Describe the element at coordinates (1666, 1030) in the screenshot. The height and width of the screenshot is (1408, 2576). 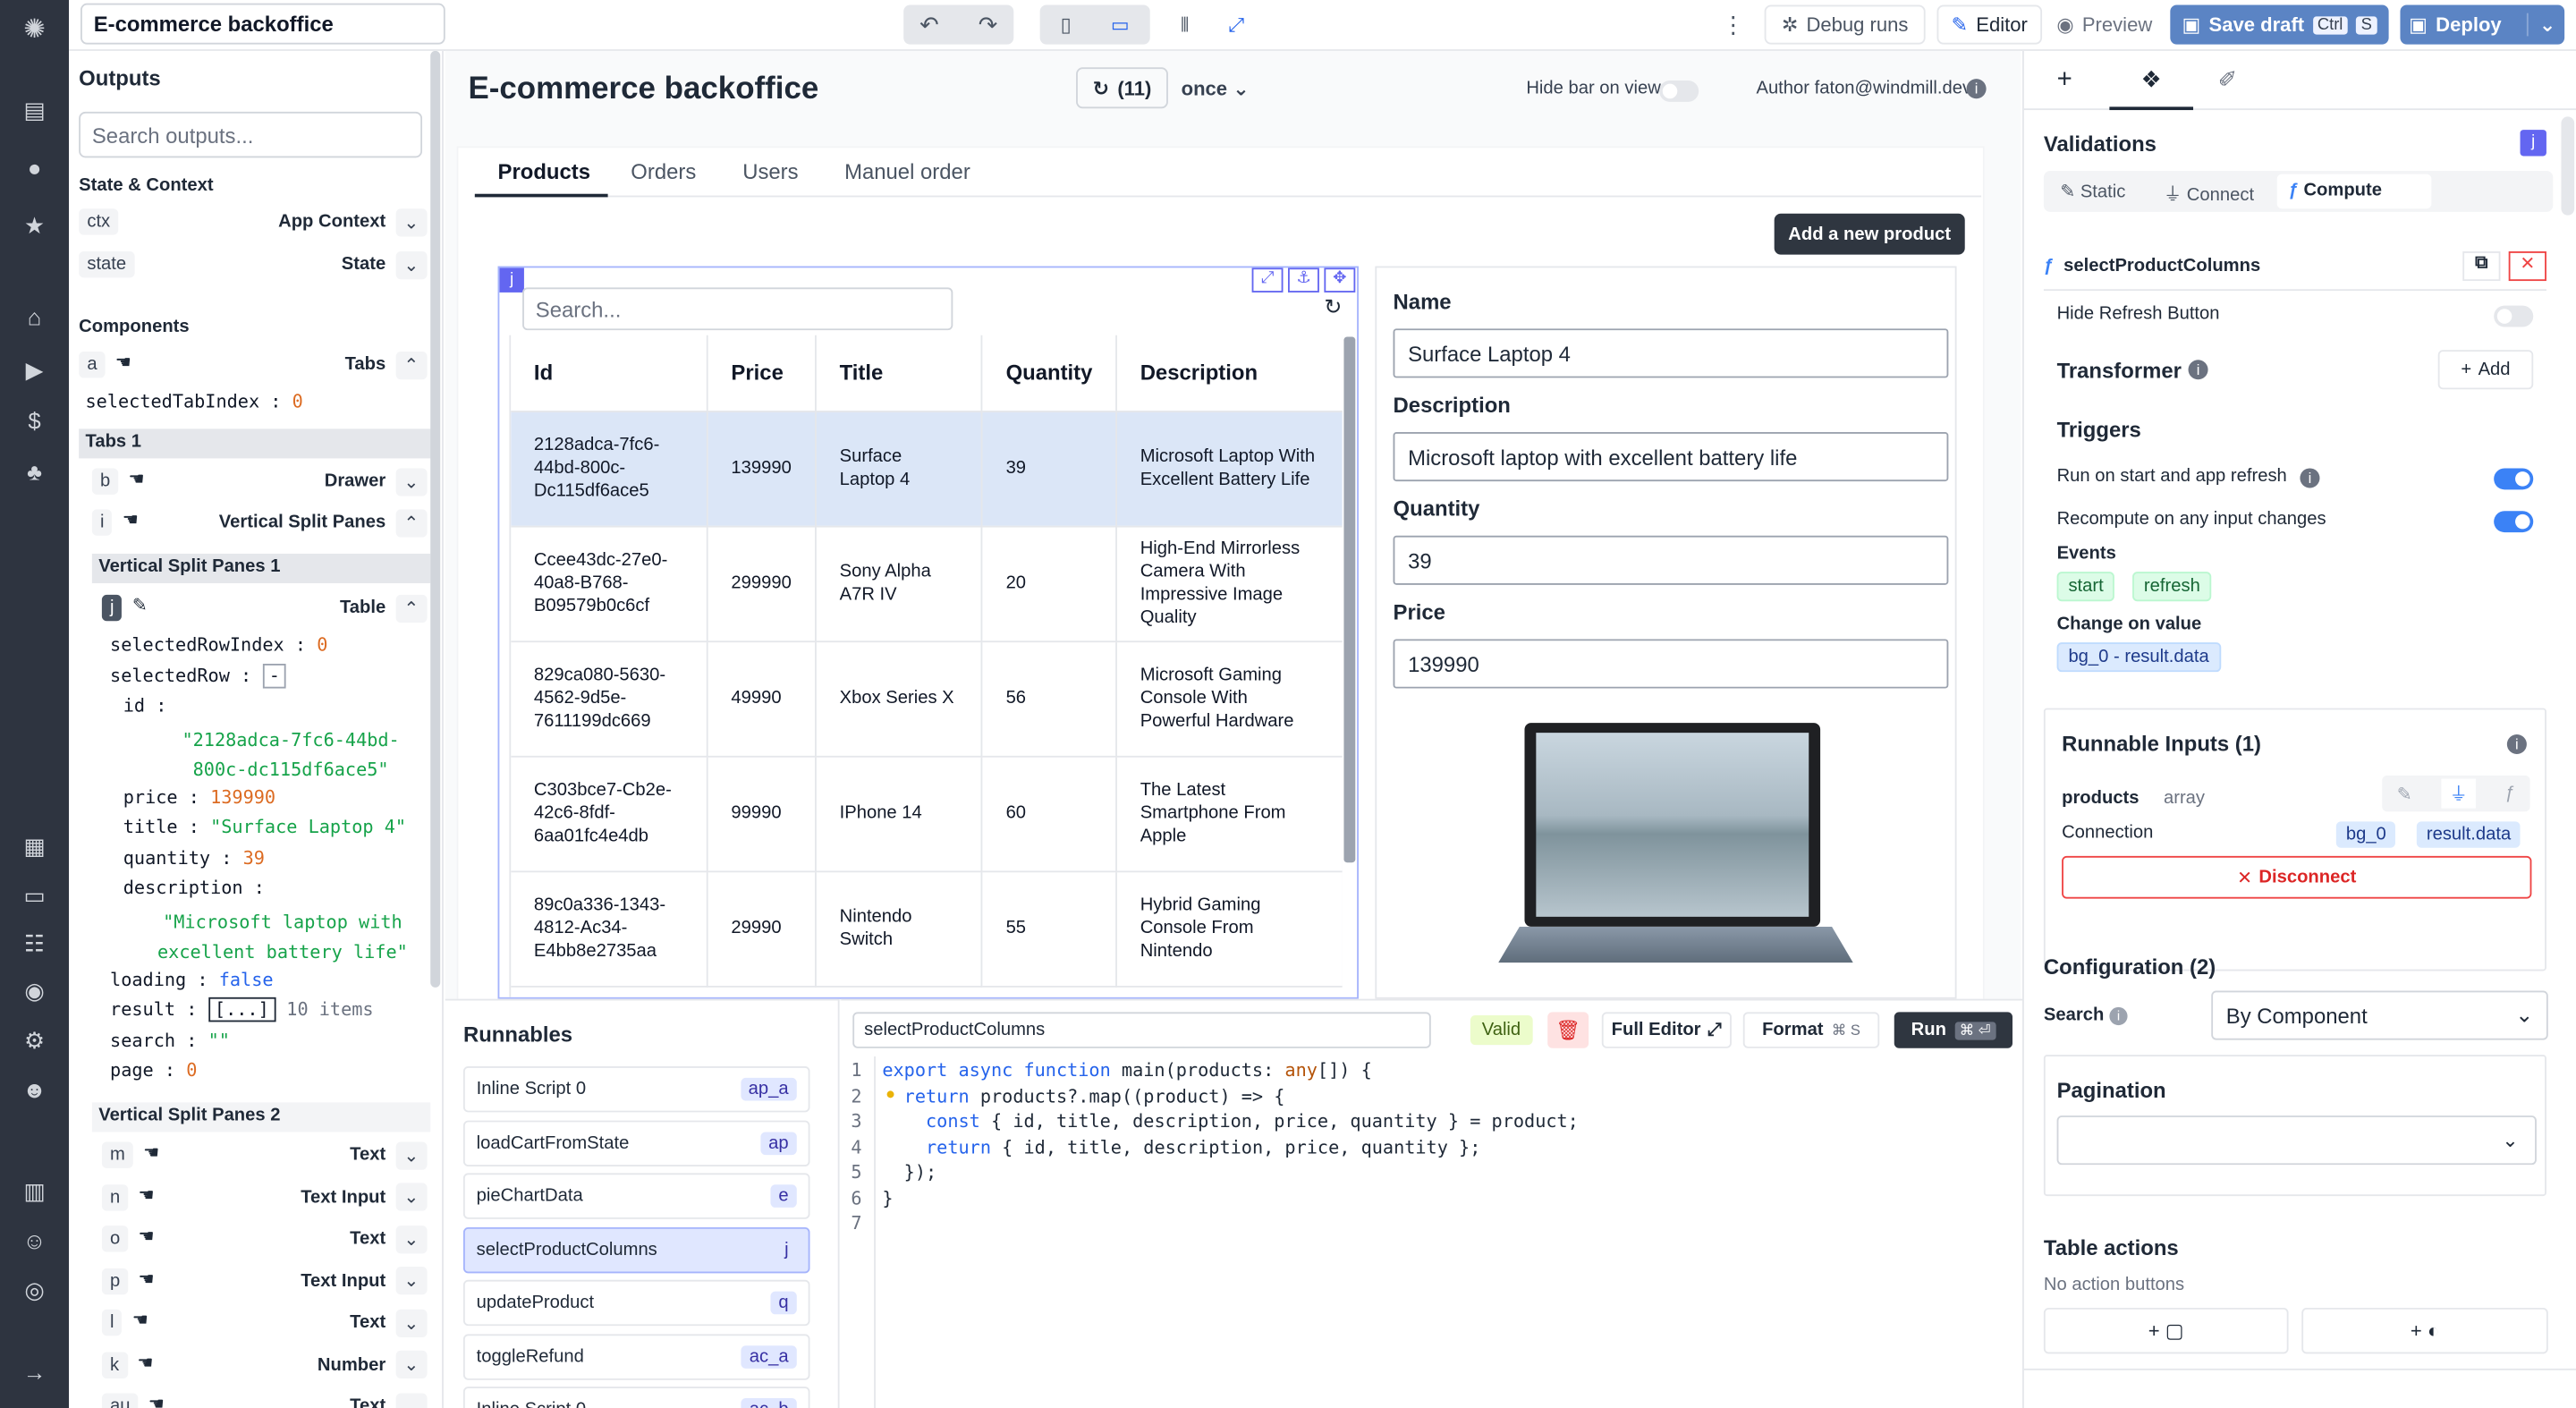
I see `full-editor-button: Full Editor ⤢` at that location.